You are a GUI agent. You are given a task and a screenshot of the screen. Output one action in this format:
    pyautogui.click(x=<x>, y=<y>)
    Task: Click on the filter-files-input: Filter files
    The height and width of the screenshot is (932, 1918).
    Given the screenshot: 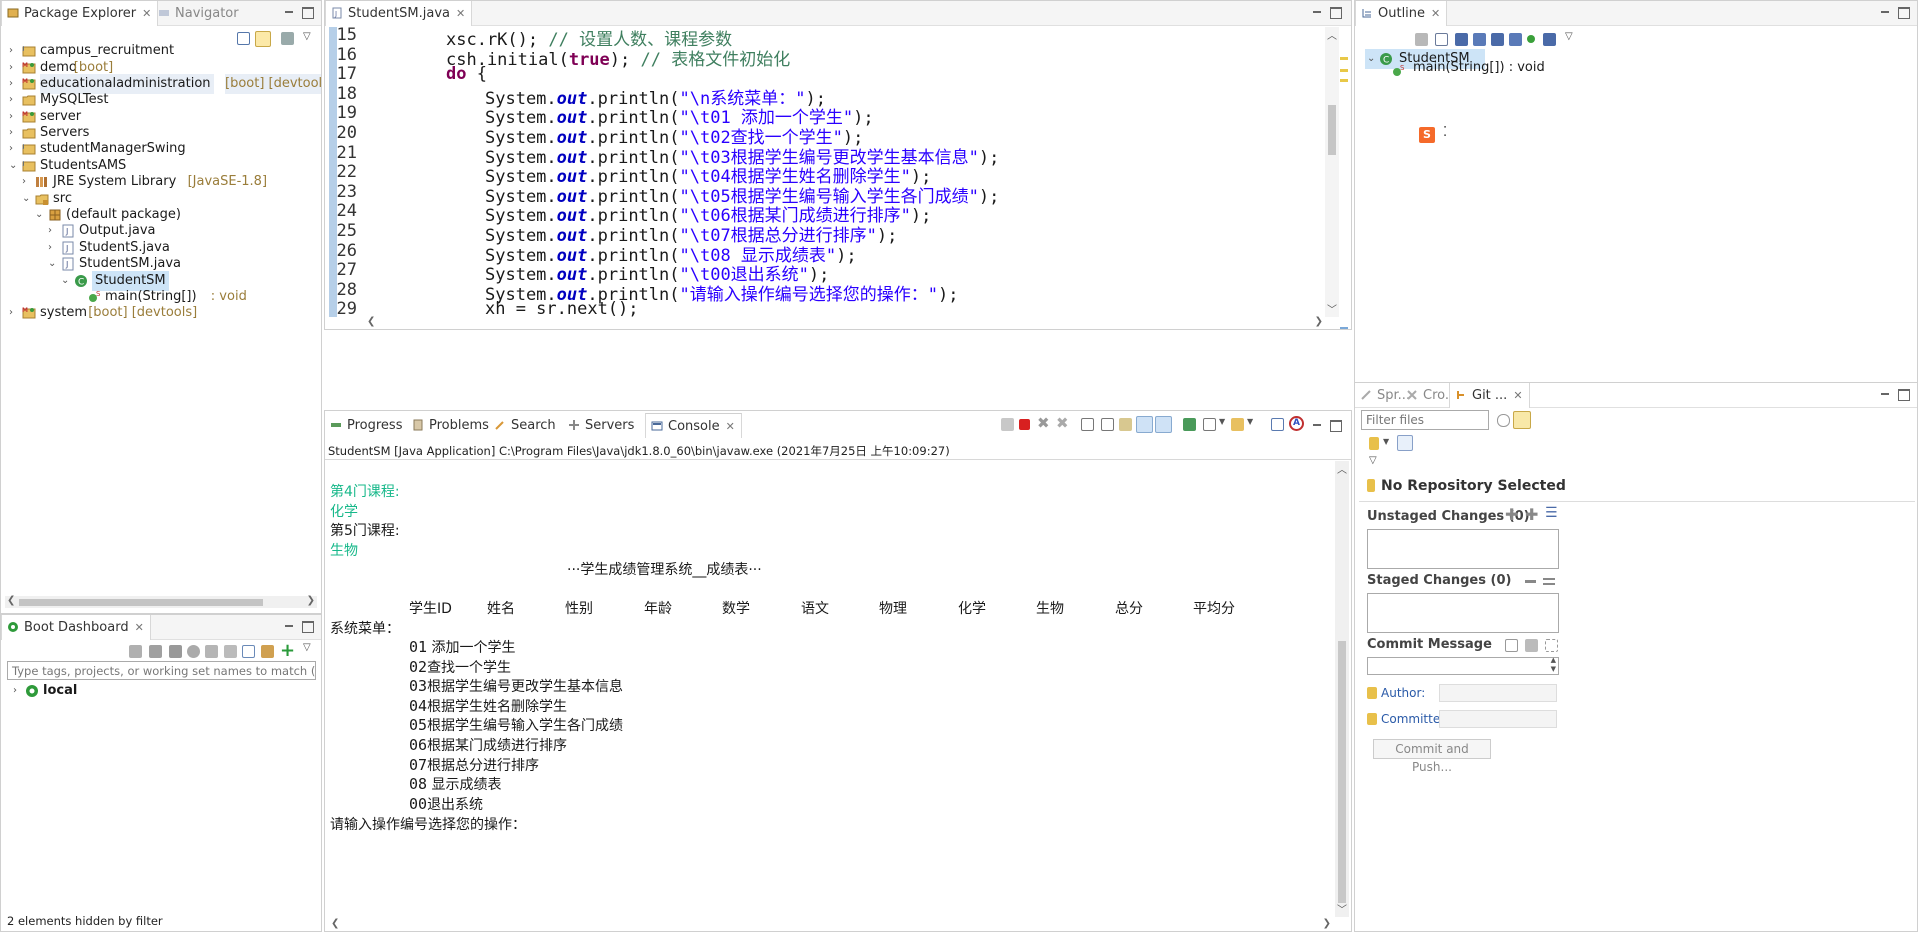 What is the action you would take?
    pyautogui.click(x=1425, y=420)
    